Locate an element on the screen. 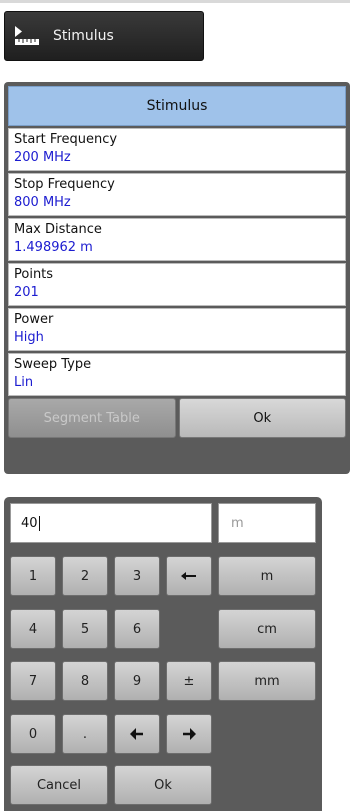 The width and height of the screenshot is (350, 811). key-4: 4 is located at coordinates (33, 629).